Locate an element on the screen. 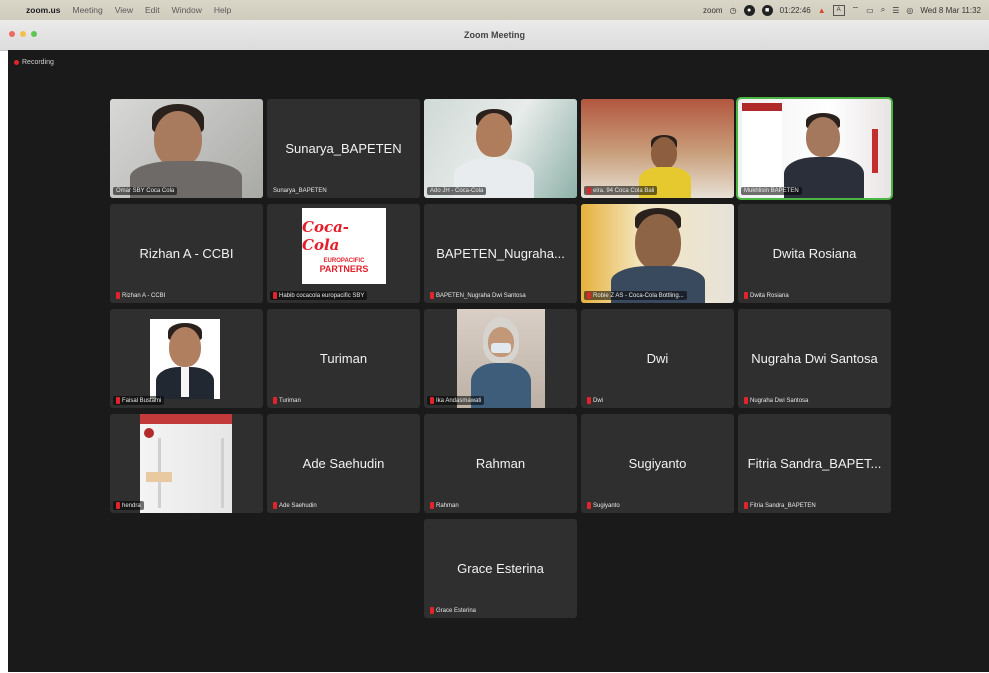  menu-window: Window is located at coordinates (187, 10).